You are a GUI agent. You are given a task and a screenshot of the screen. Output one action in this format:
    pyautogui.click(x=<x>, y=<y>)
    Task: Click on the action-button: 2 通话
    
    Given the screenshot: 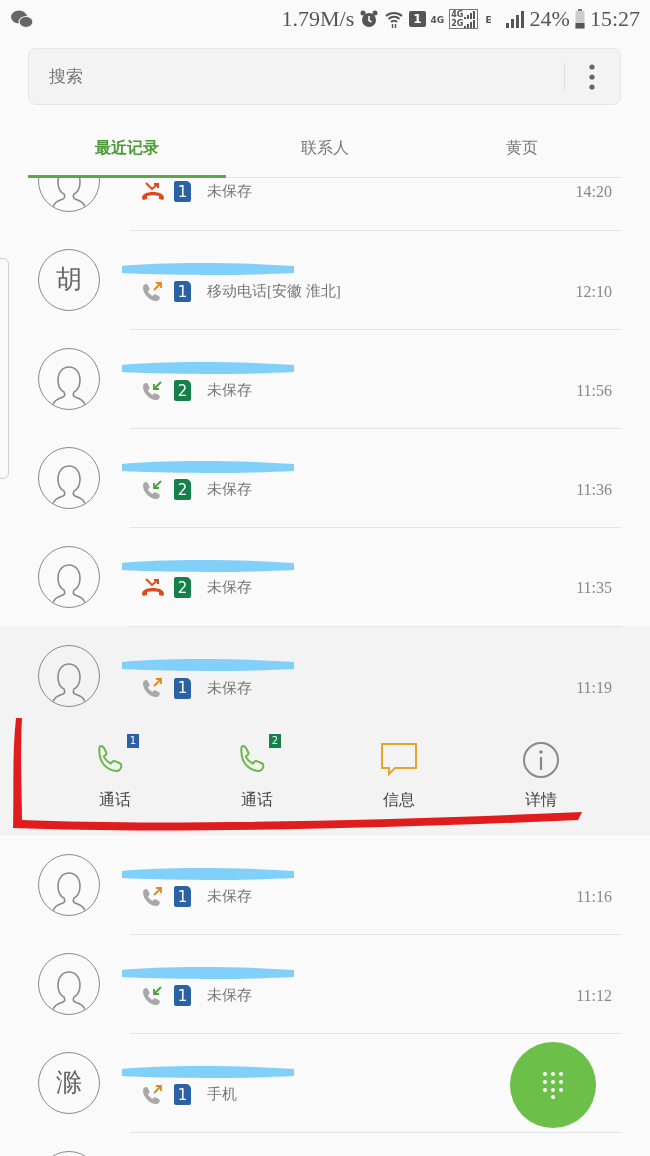 What is the action you would take?
    pyautogui.click(x=257, y=780)
    